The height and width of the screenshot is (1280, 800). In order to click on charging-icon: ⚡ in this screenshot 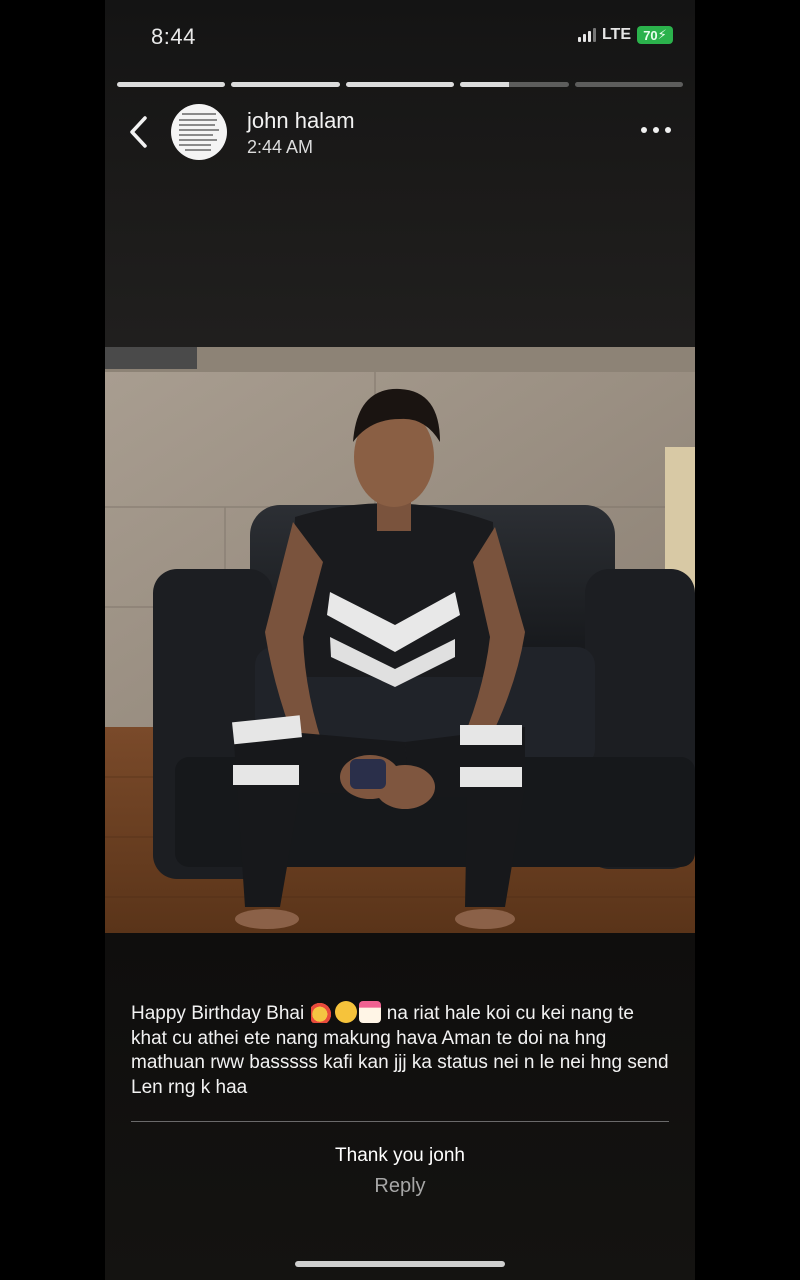, I will do `click(662, 34)`.